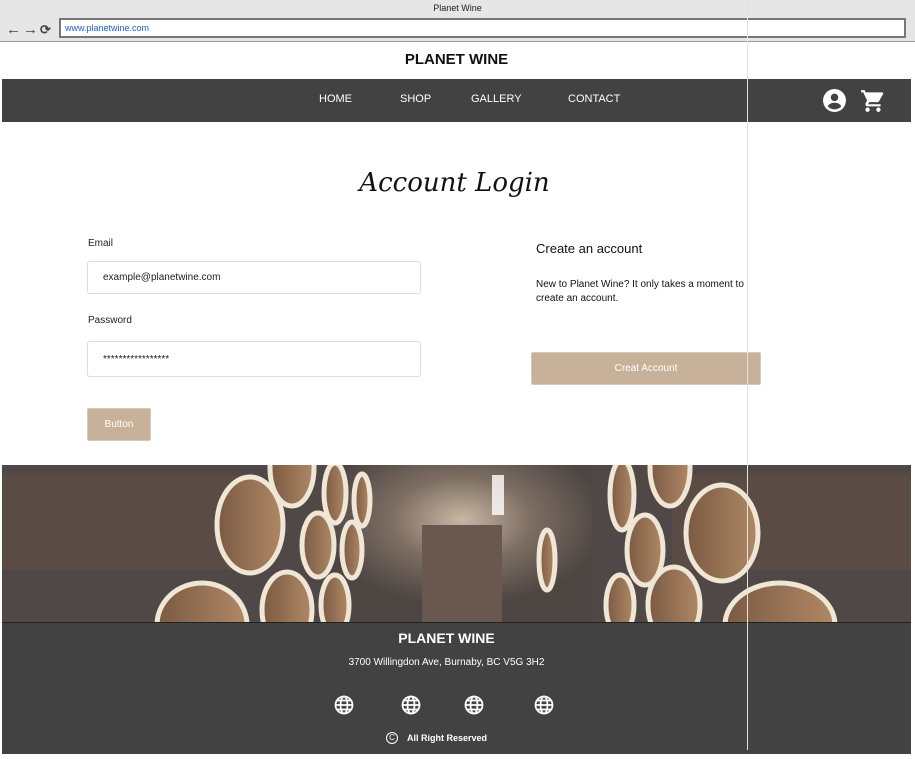 This screenshot has height=759, width=915. I want to click on browser-nav: ←→⟳, so click(29, 29).